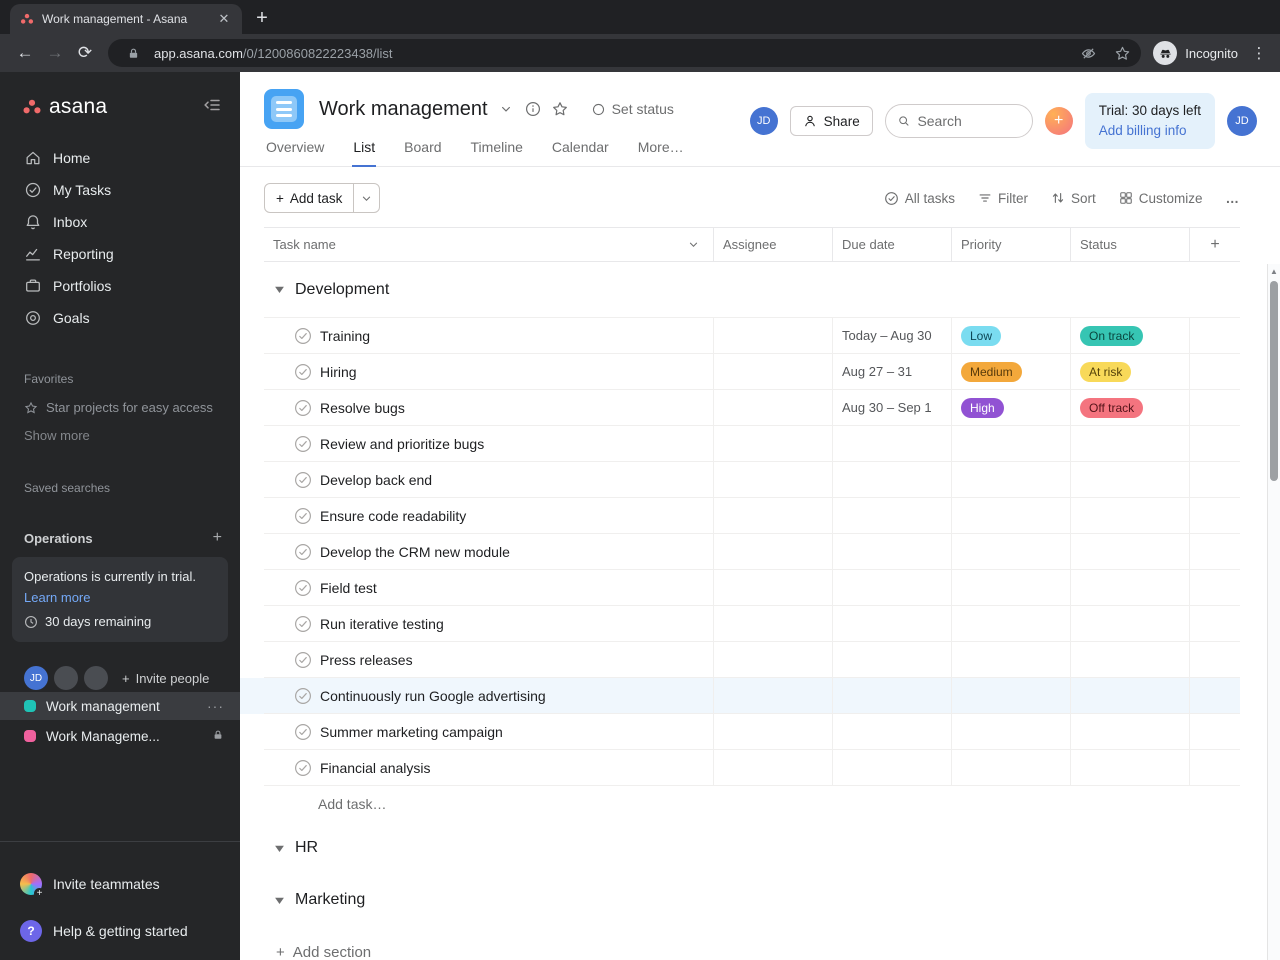 The width and height of the screenshot is (1280, 960). What do you see at coordinates (375, 768) in the screenshot?
I see `task-name: Financial analysis` at bounding box center [375, 768].